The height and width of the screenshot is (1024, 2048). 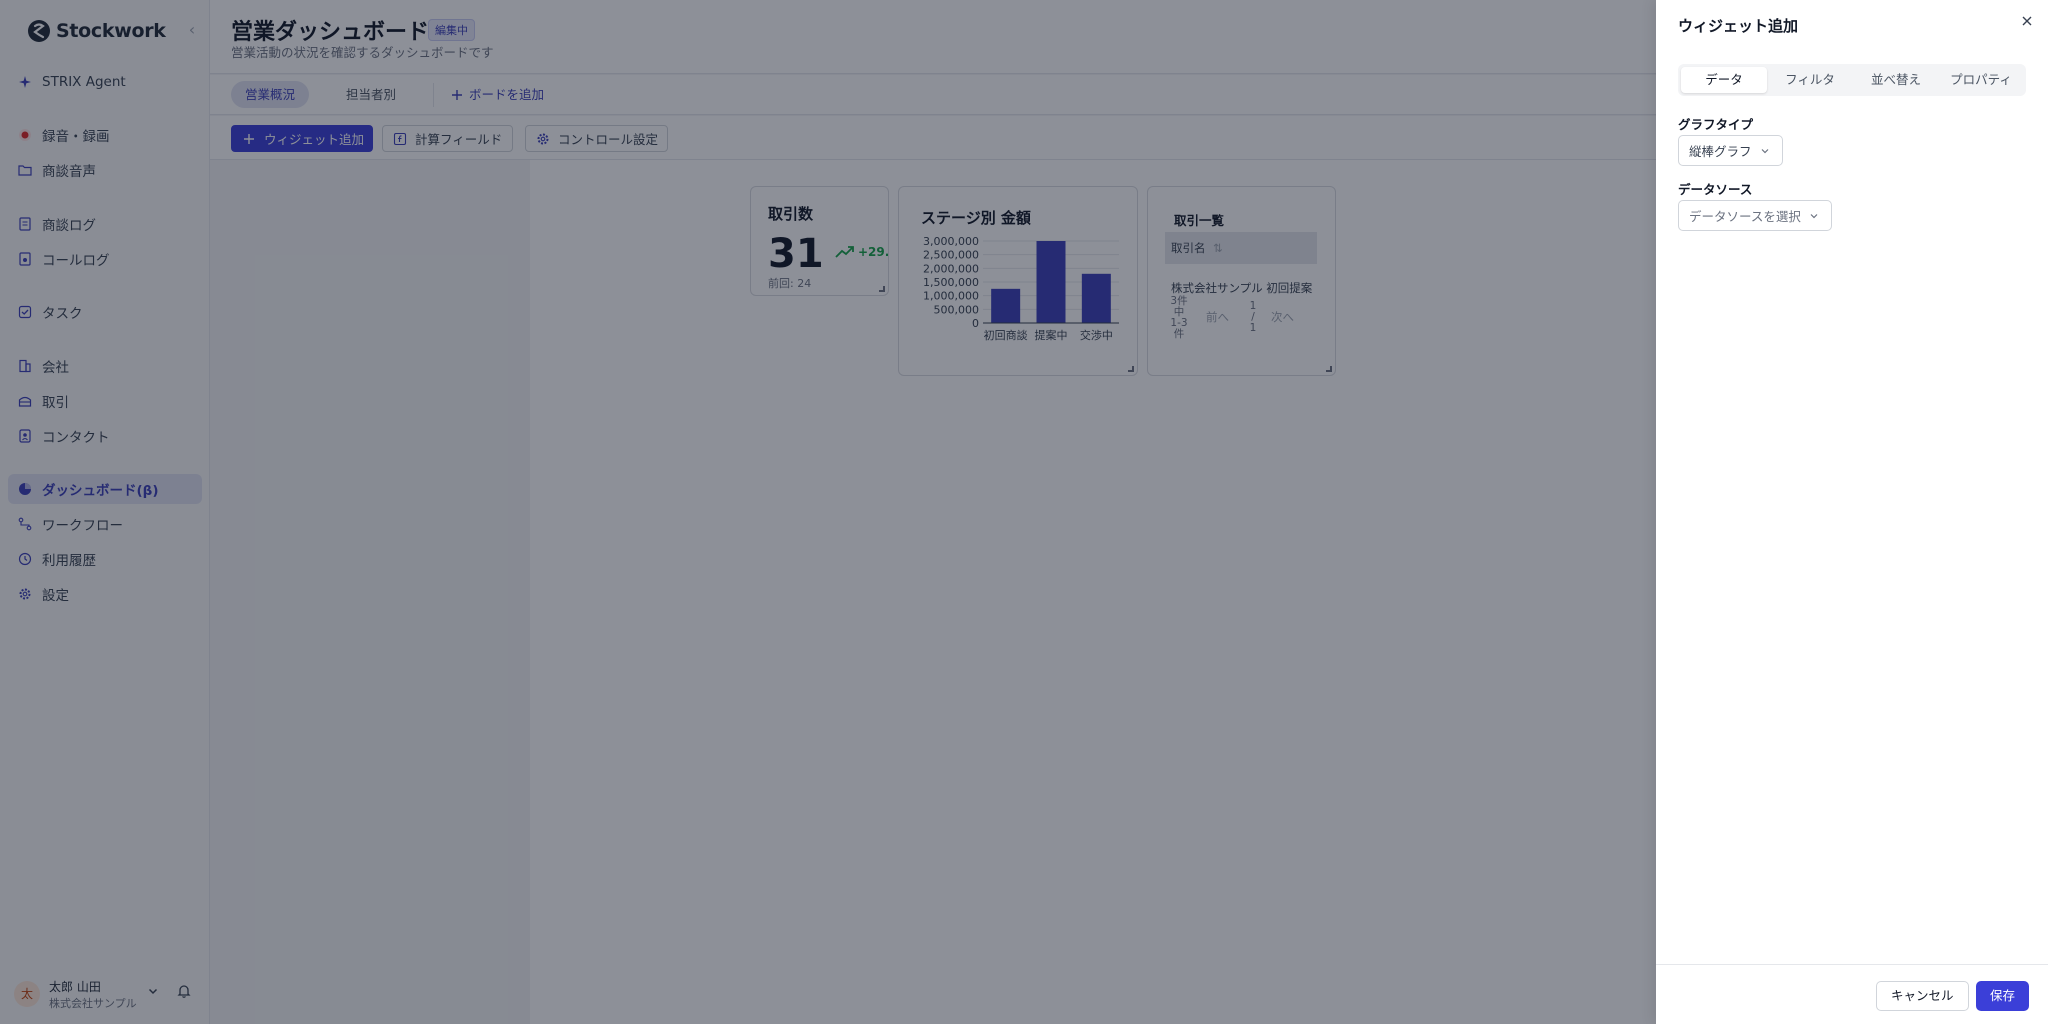 I want to click on cancel-button: キャンセル, so click(x=1922, y=996).